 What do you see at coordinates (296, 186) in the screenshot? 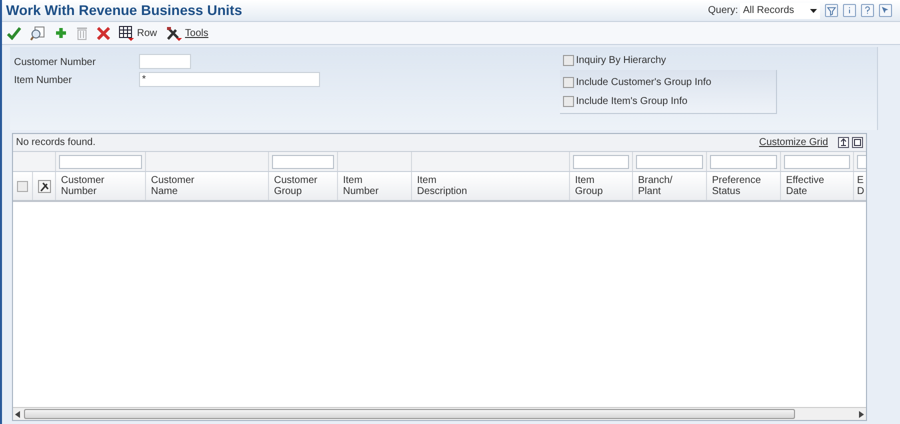
I see `column-header: Customer Group` at bounding box center [296, 186].